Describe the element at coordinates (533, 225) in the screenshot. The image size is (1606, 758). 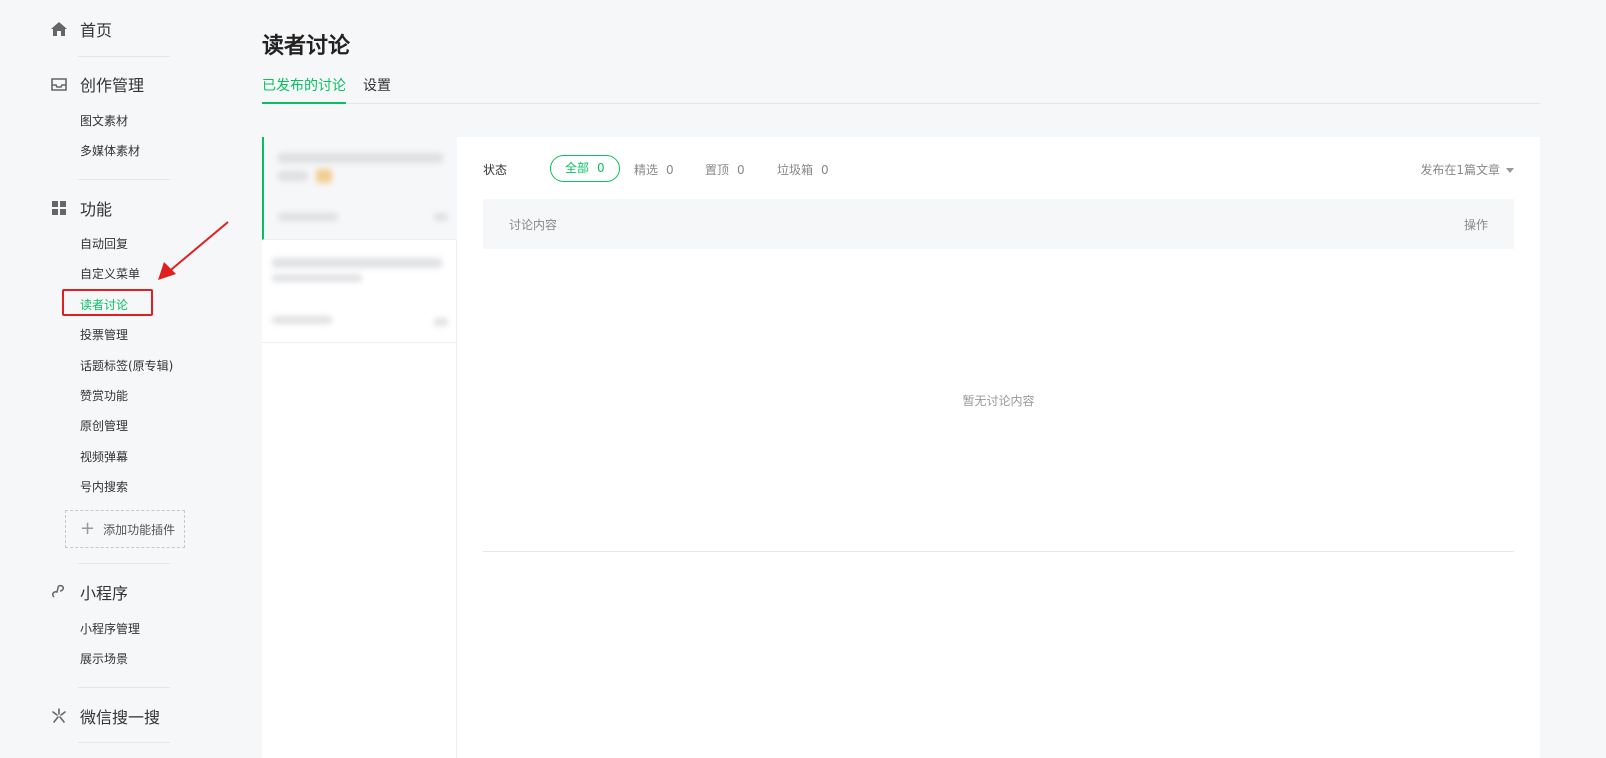
I see `column-header-content: 讨论内容` at that location.